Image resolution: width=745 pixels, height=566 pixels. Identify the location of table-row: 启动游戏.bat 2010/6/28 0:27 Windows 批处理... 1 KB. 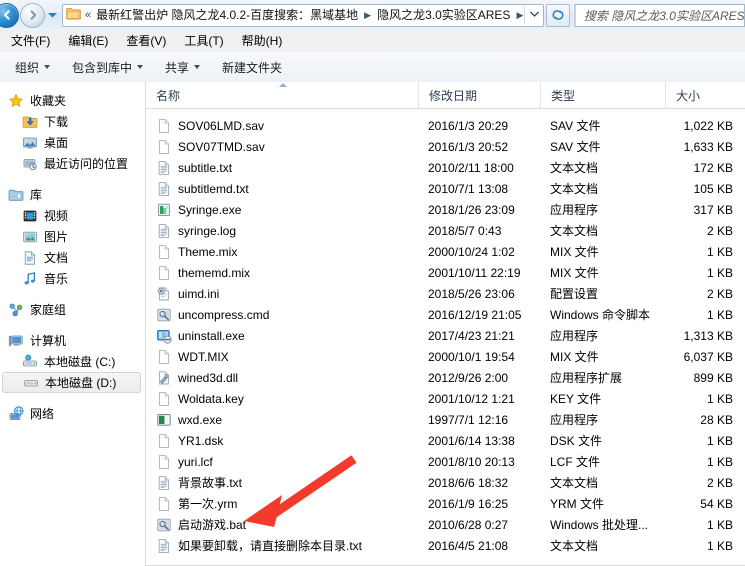
(445, 524).